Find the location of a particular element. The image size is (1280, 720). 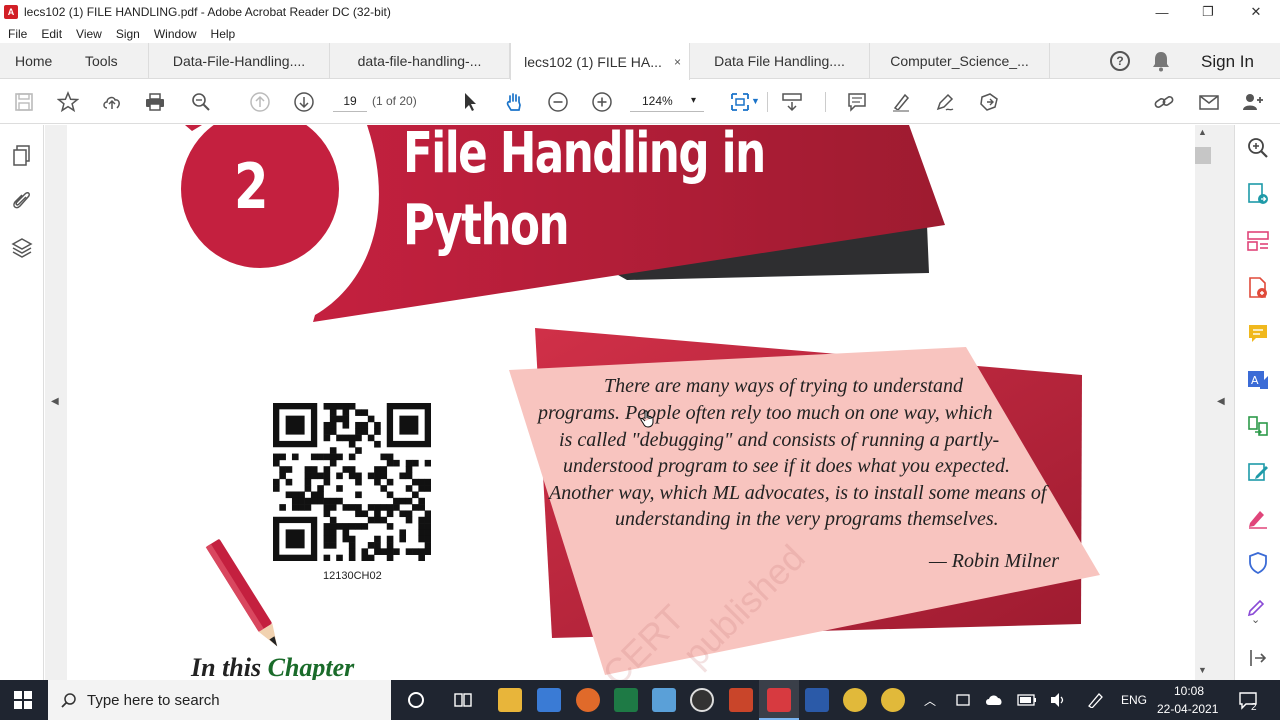

scrollbar-thumb is located at coordinates (1203, 155).